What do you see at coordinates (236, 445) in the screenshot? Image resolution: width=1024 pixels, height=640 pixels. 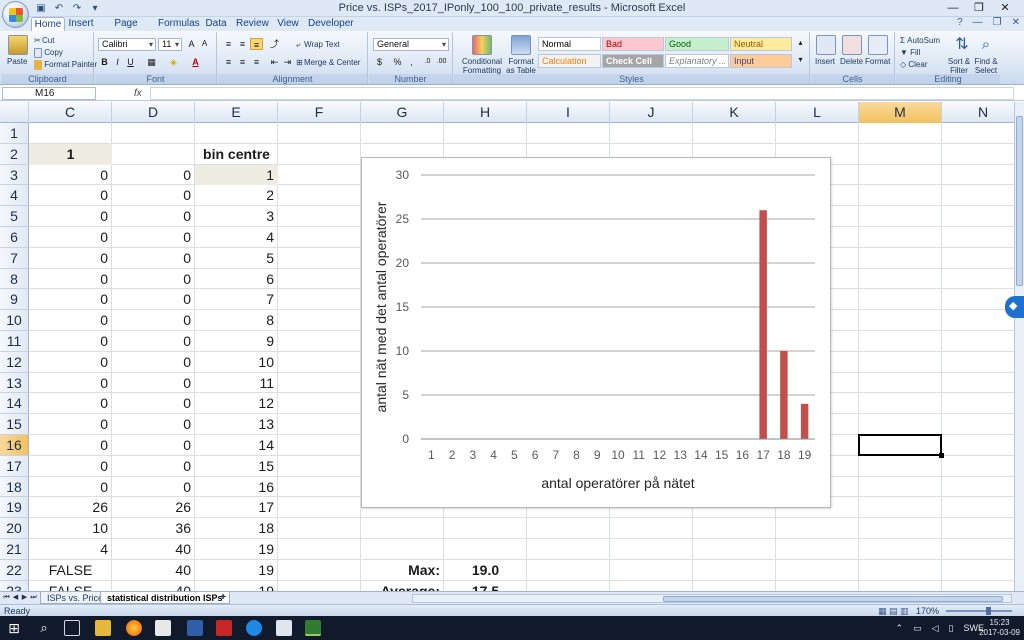 I see `cell-e16: 14` at bounding box center [236, 445].